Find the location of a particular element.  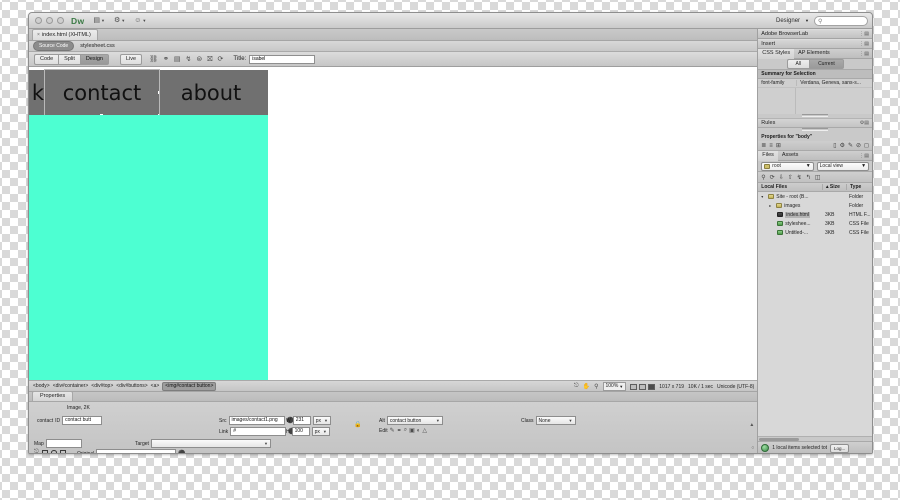

view-code-button: Code is located at coordinates (46, 59).